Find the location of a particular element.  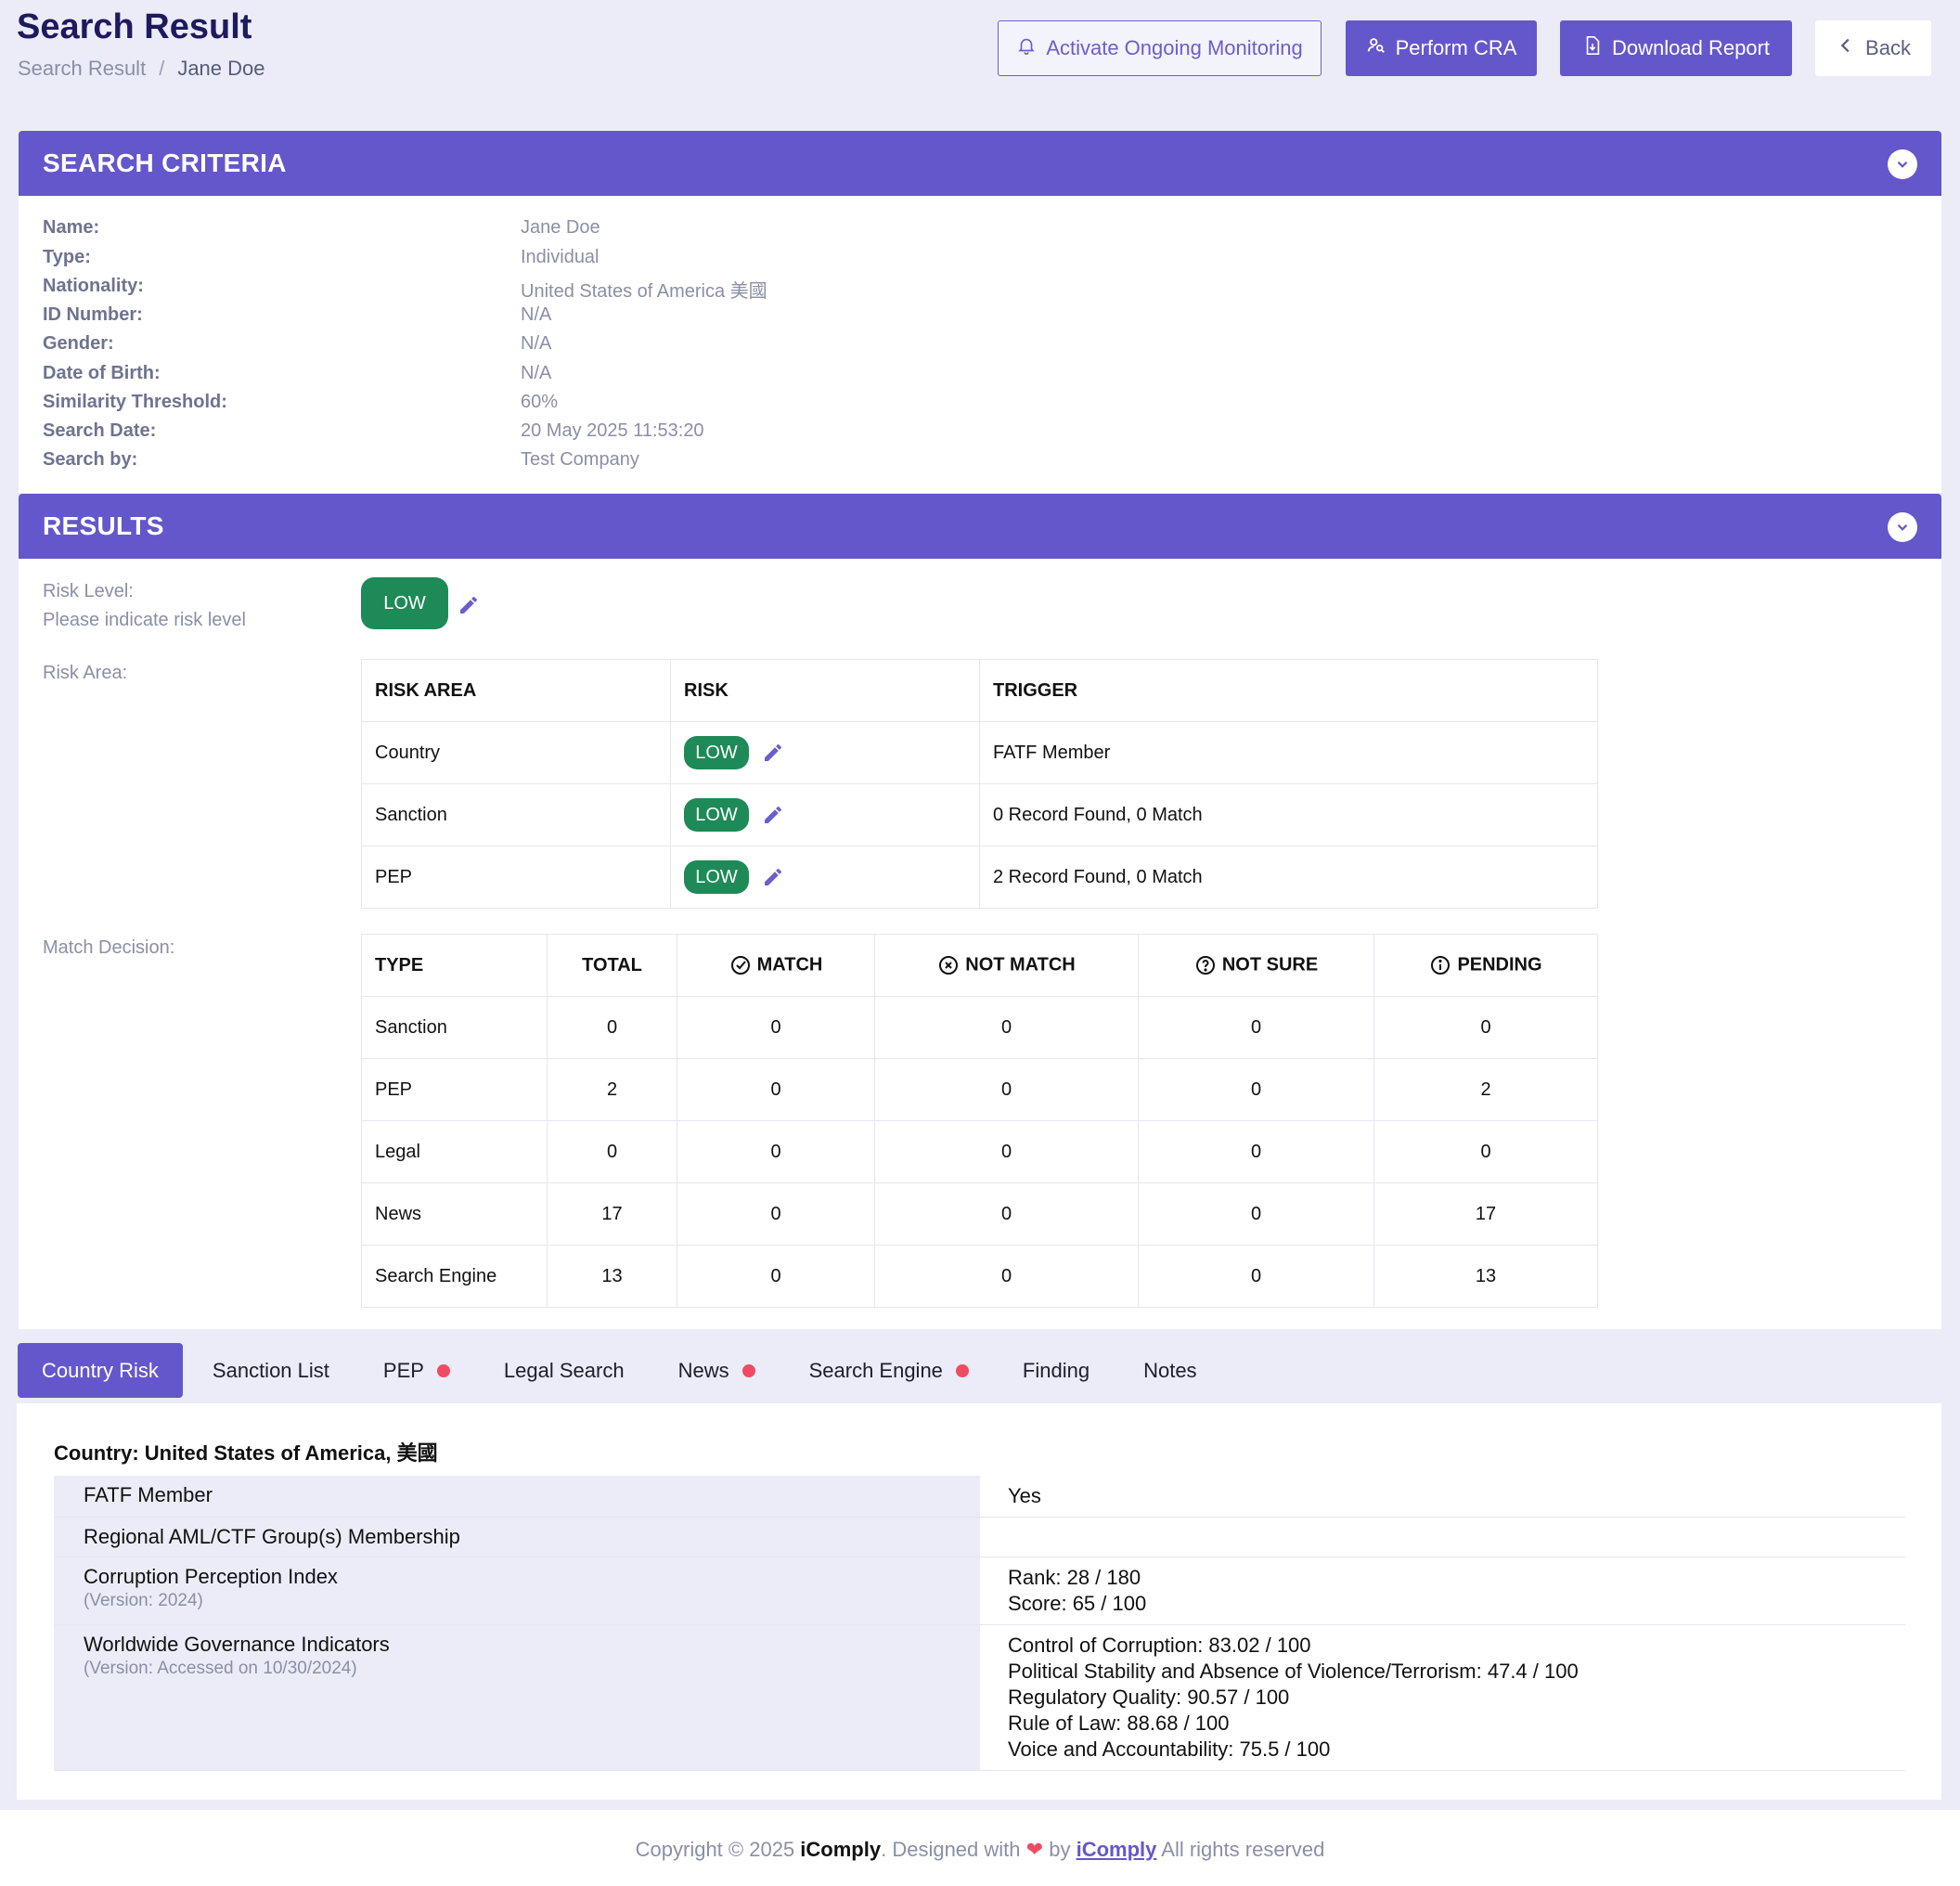

tab-sanction-list: Sanction List is located at coordinates (271, 1370).